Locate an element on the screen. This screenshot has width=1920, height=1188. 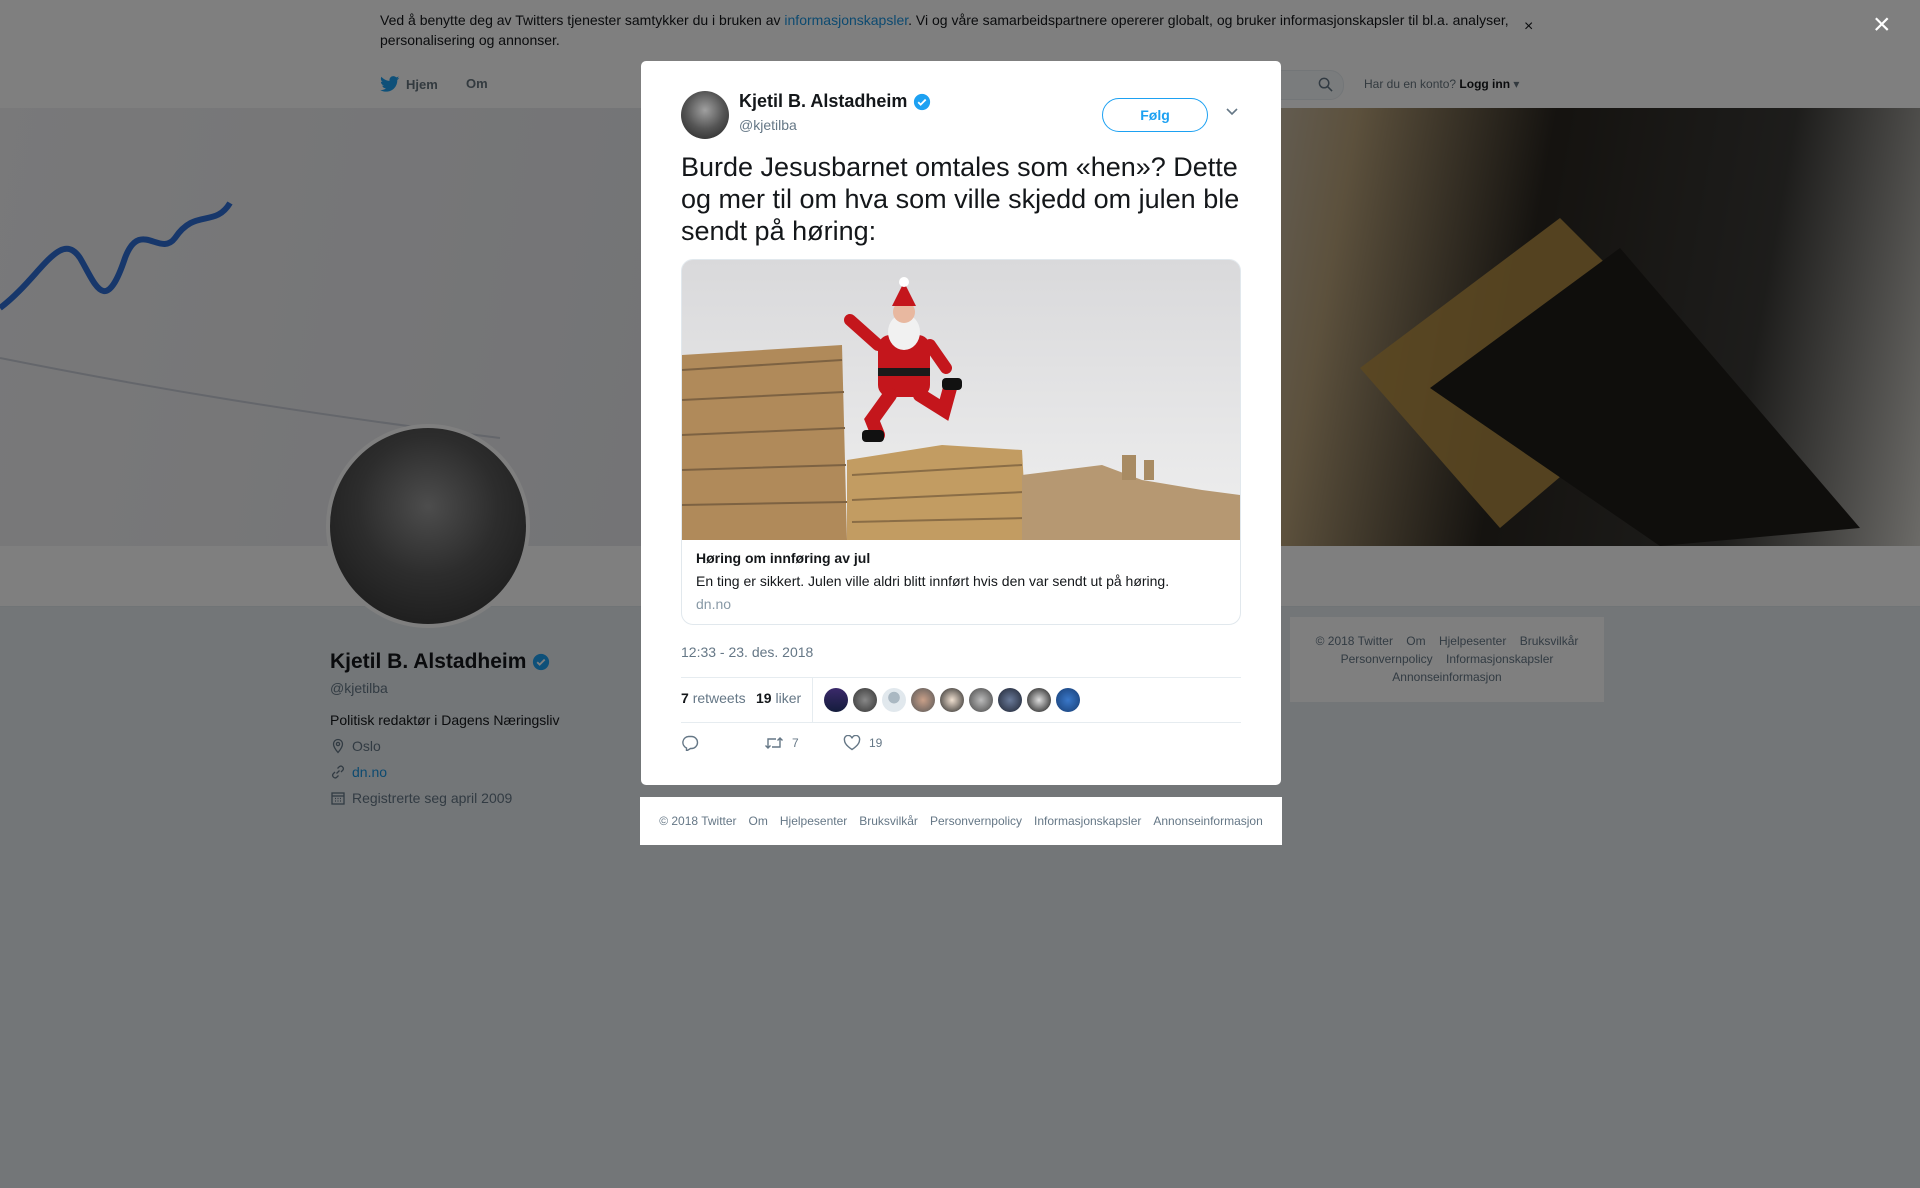
overlay-close-button: × is located at coordinates (1882, 25).